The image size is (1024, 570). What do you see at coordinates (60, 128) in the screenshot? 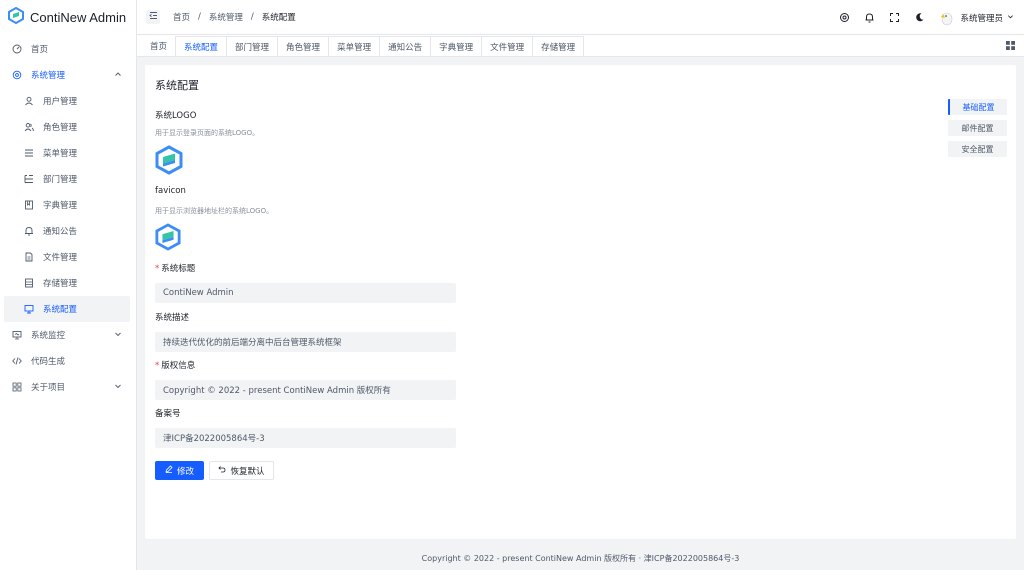
I see `sidebar-item-label: 角色管理` at bounding box center [60, 128].